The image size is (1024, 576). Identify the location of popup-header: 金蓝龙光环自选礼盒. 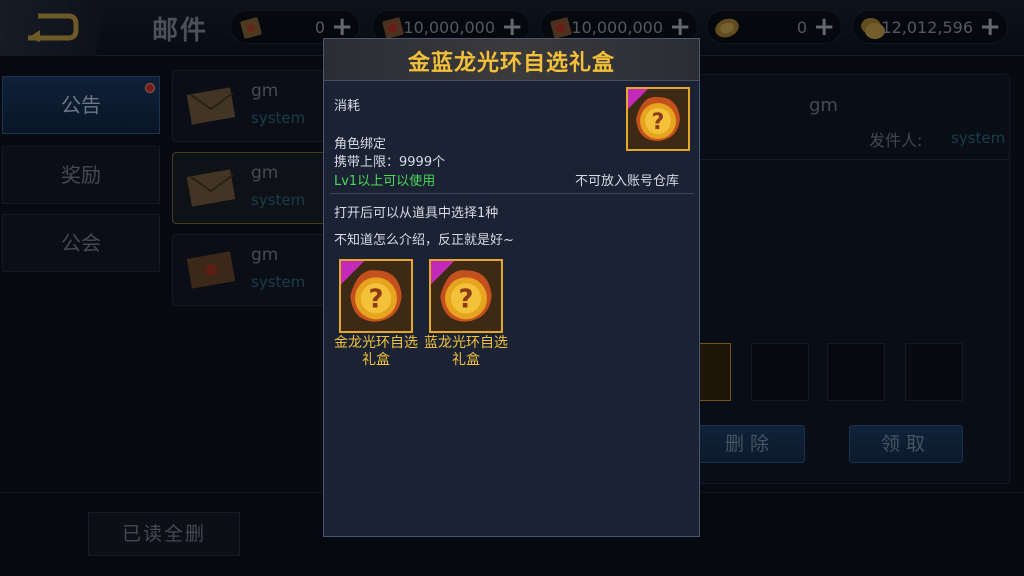
(511, 60).